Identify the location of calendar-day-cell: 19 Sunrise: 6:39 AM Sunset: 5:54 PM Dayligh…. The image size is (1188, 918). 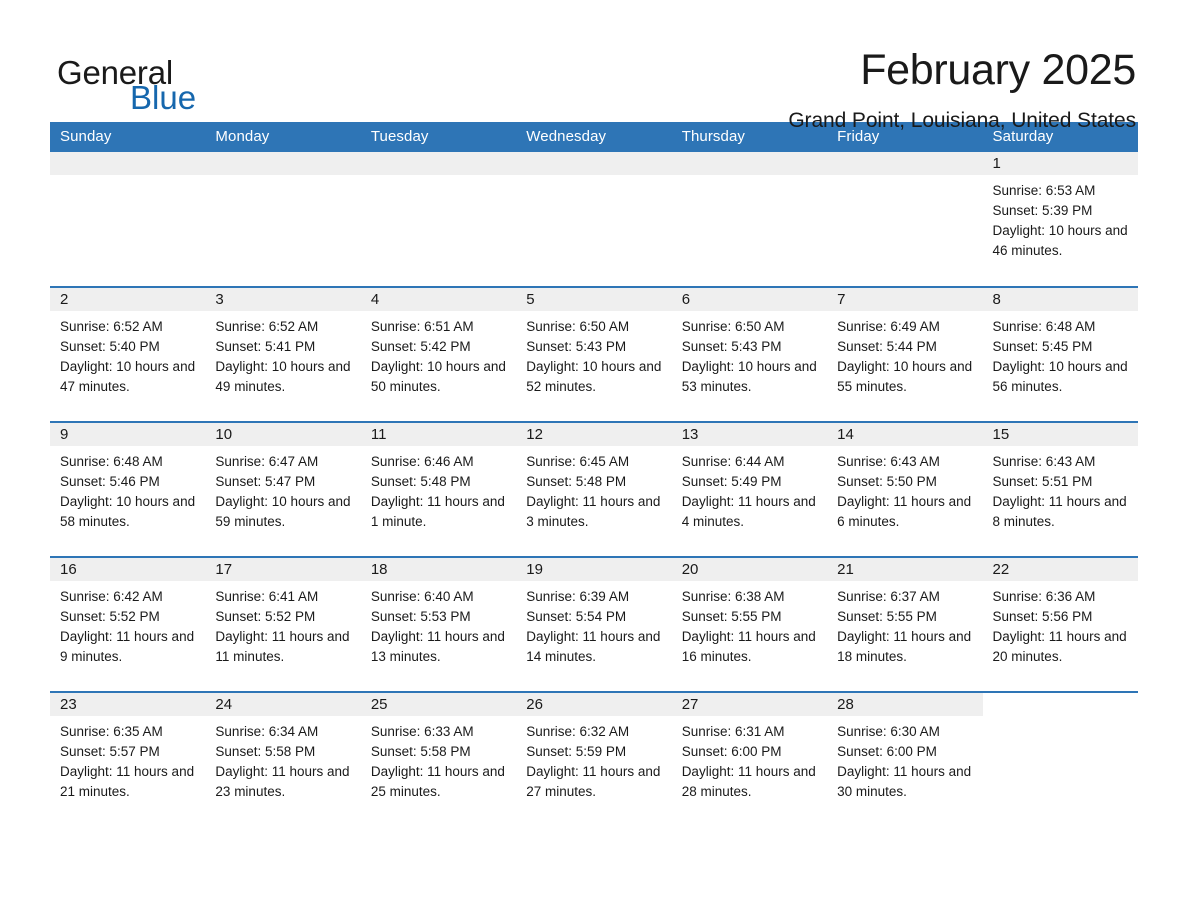
(594, 624).